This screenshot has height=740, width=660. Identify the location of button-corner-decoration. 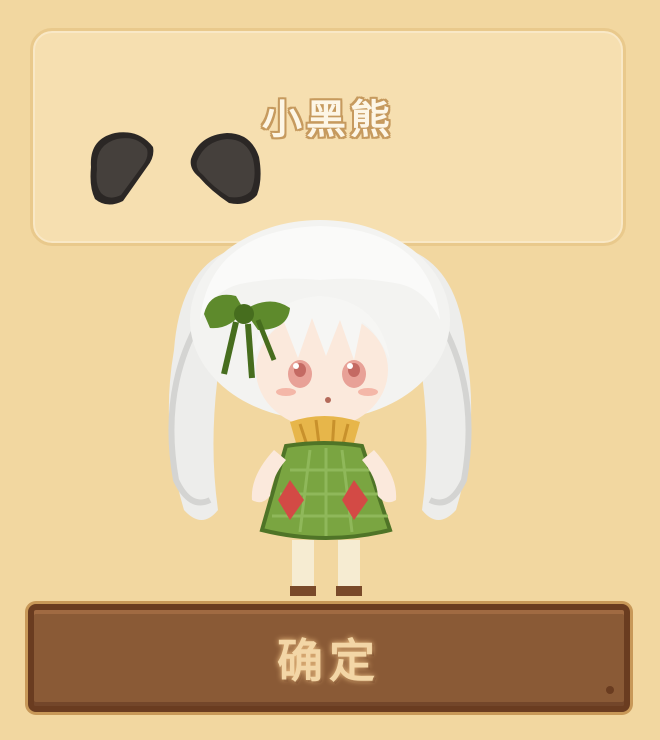
(610, 690).